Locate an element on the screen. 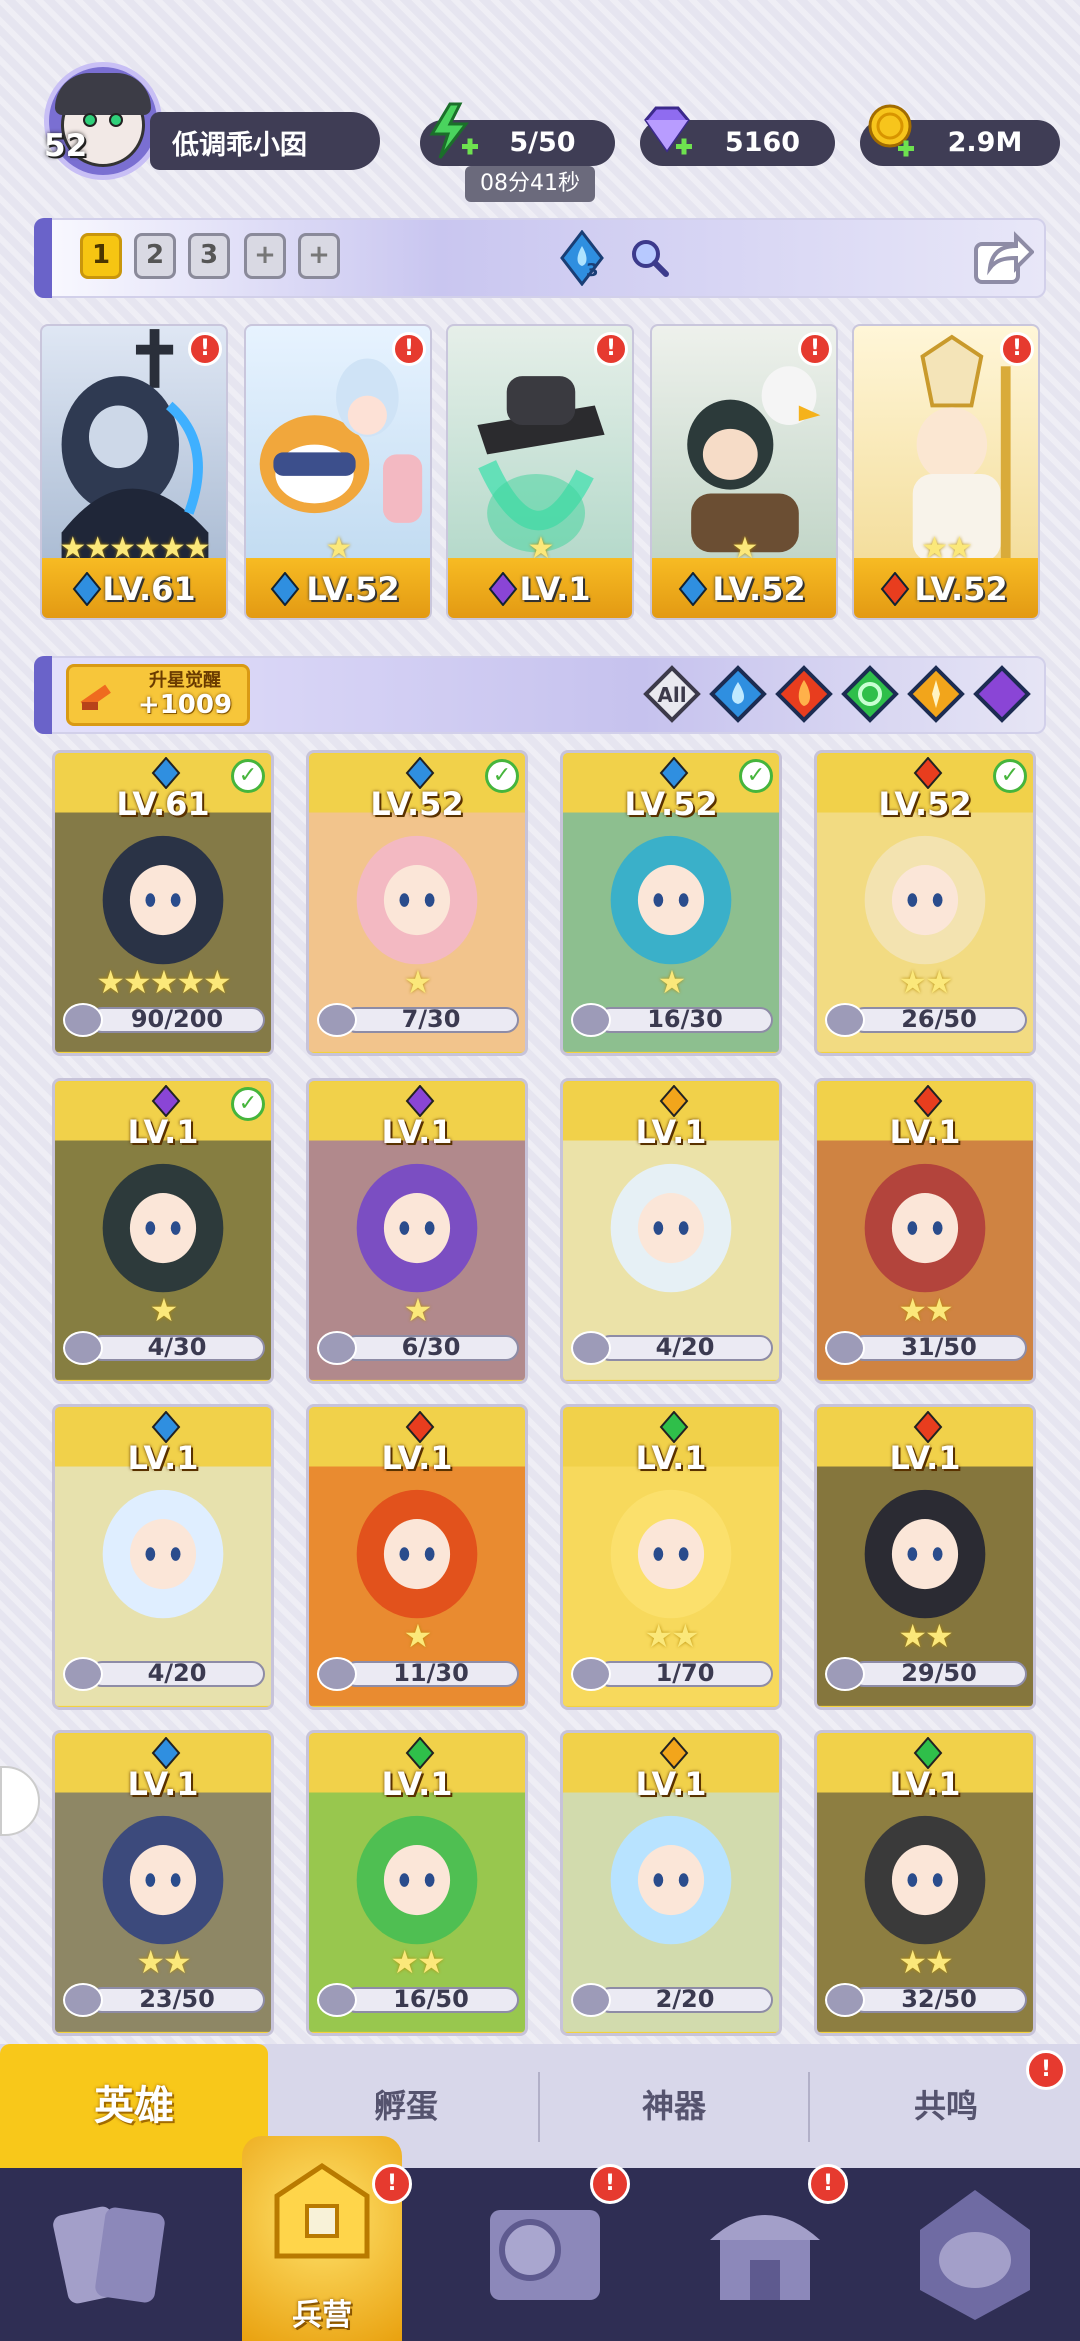 The height and width of the screenshot is (2341, 1080). fragment-progress: 23/50 is located at coordinates (164, 2000).